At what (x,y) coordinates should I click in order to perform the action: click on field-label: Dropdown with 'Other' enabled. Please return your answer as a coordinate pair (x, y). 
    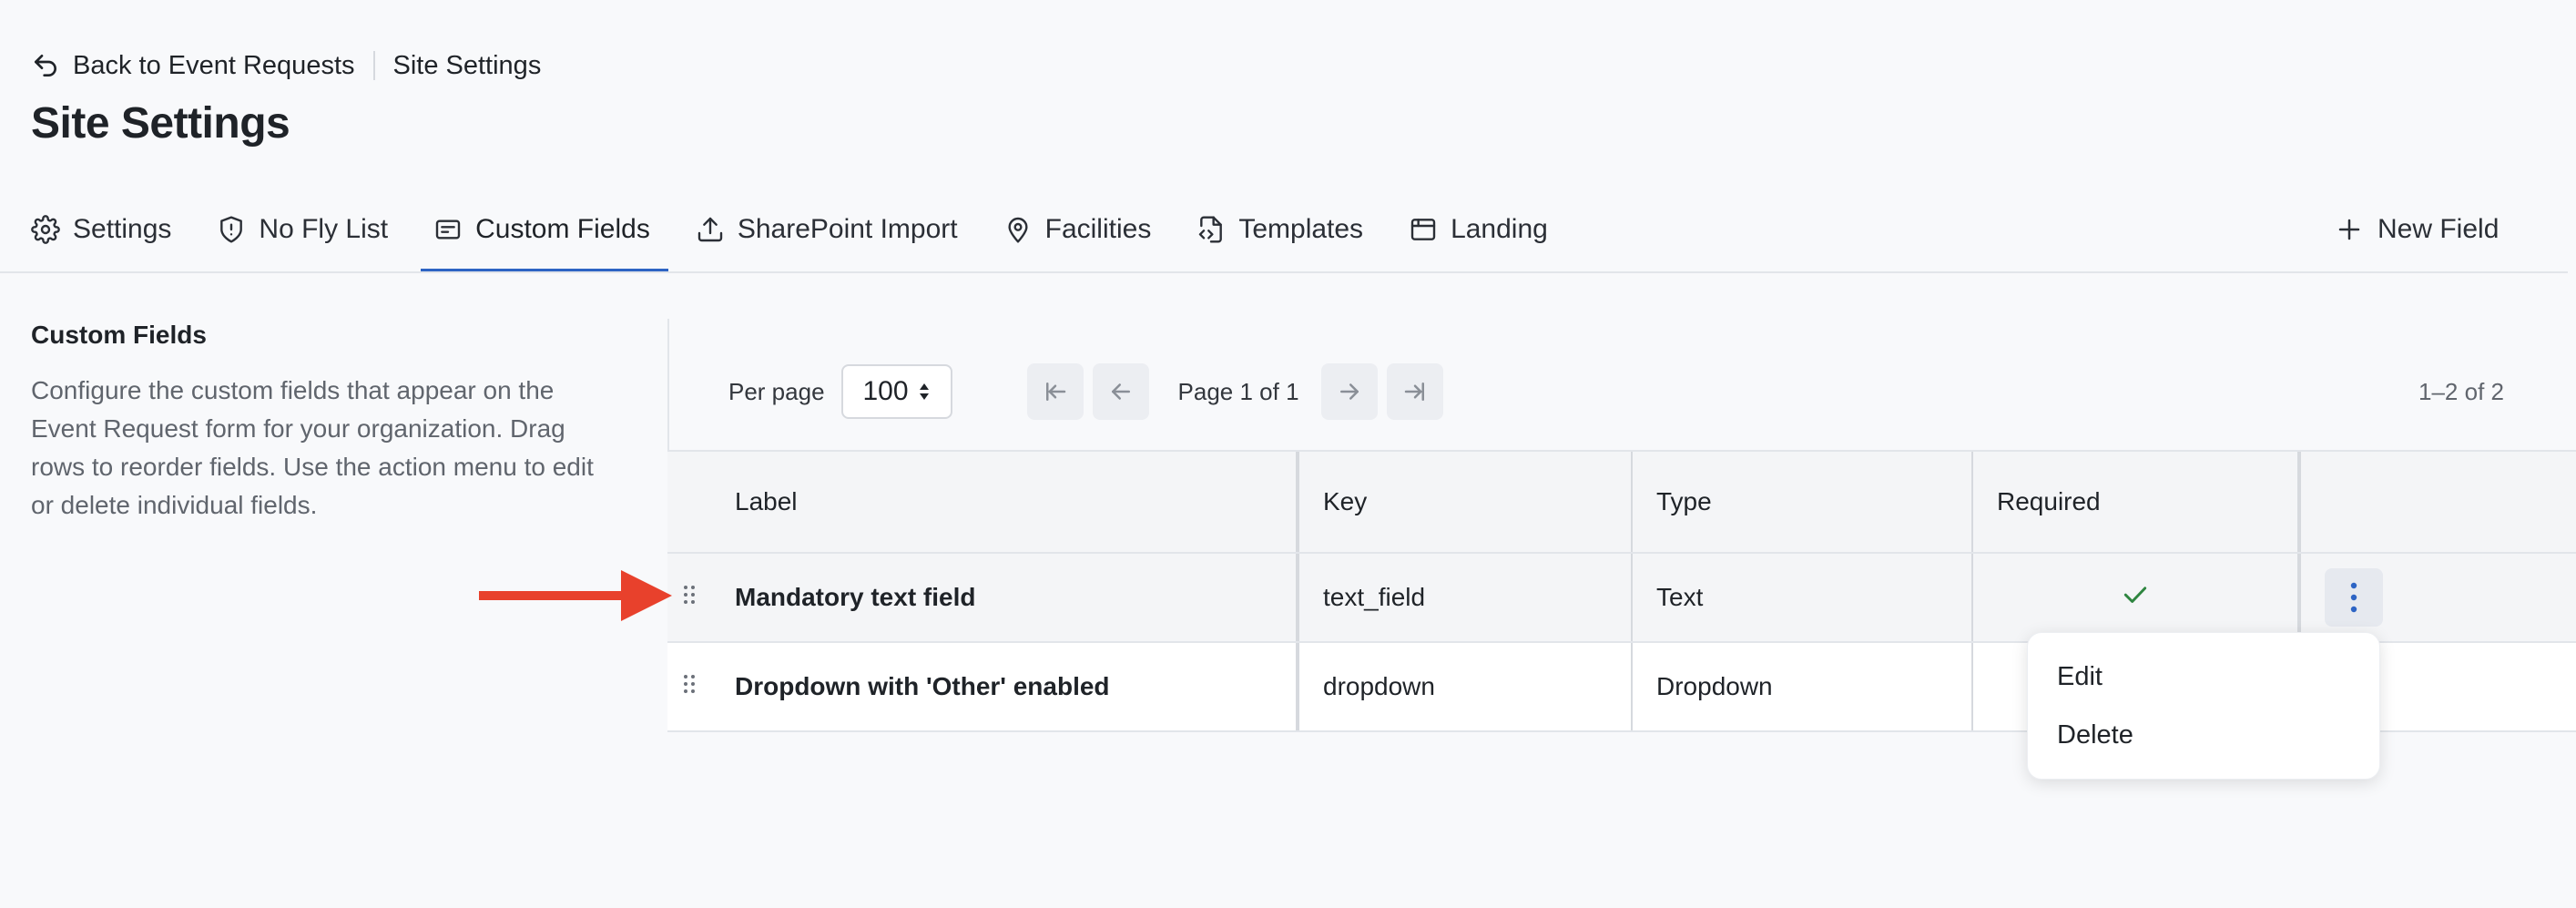
    Looking at the image, I should click on (922, 686).